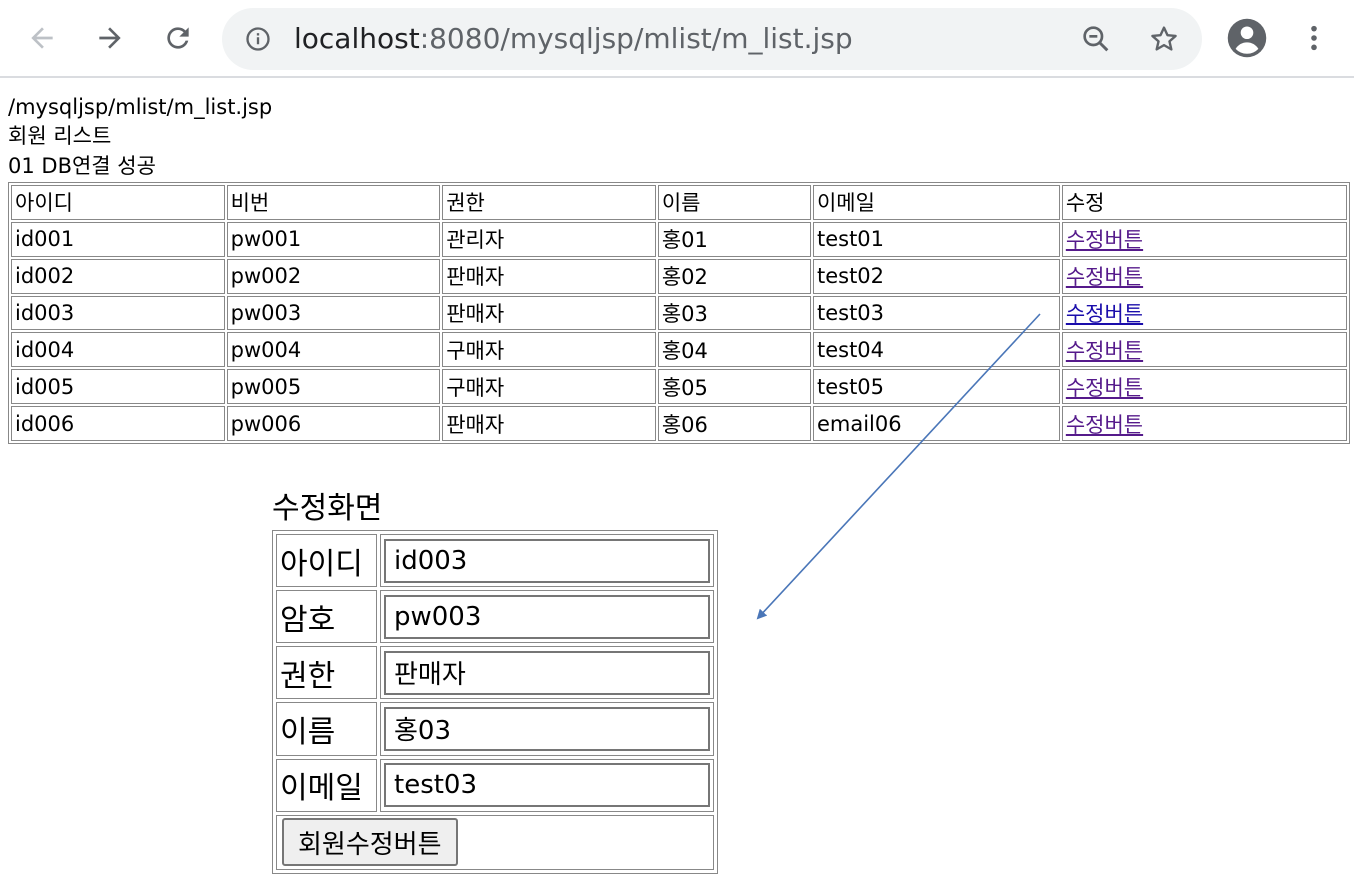 The height and width of the screenshot is (883, 1354). Describe the element at coordinates (140, 107) in the screenshot. I see `page-path: /mysqljsp/mlist/m_list.jsp` at that location.